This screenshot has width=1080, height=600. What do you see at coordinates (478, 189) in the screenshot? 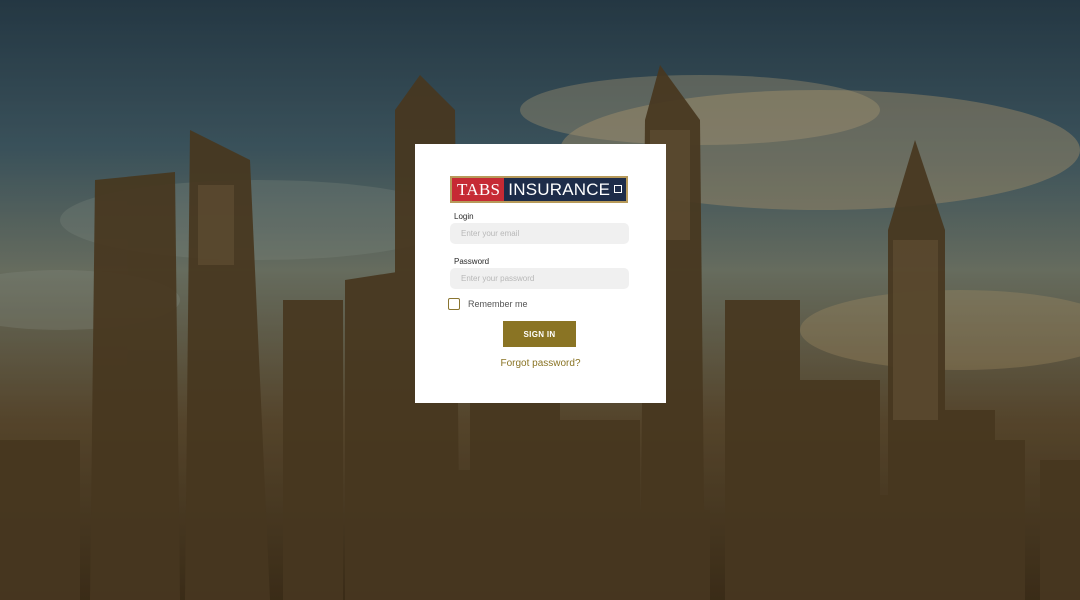
I see `logo-text-left: TABS` at bounding box center [478, 189].